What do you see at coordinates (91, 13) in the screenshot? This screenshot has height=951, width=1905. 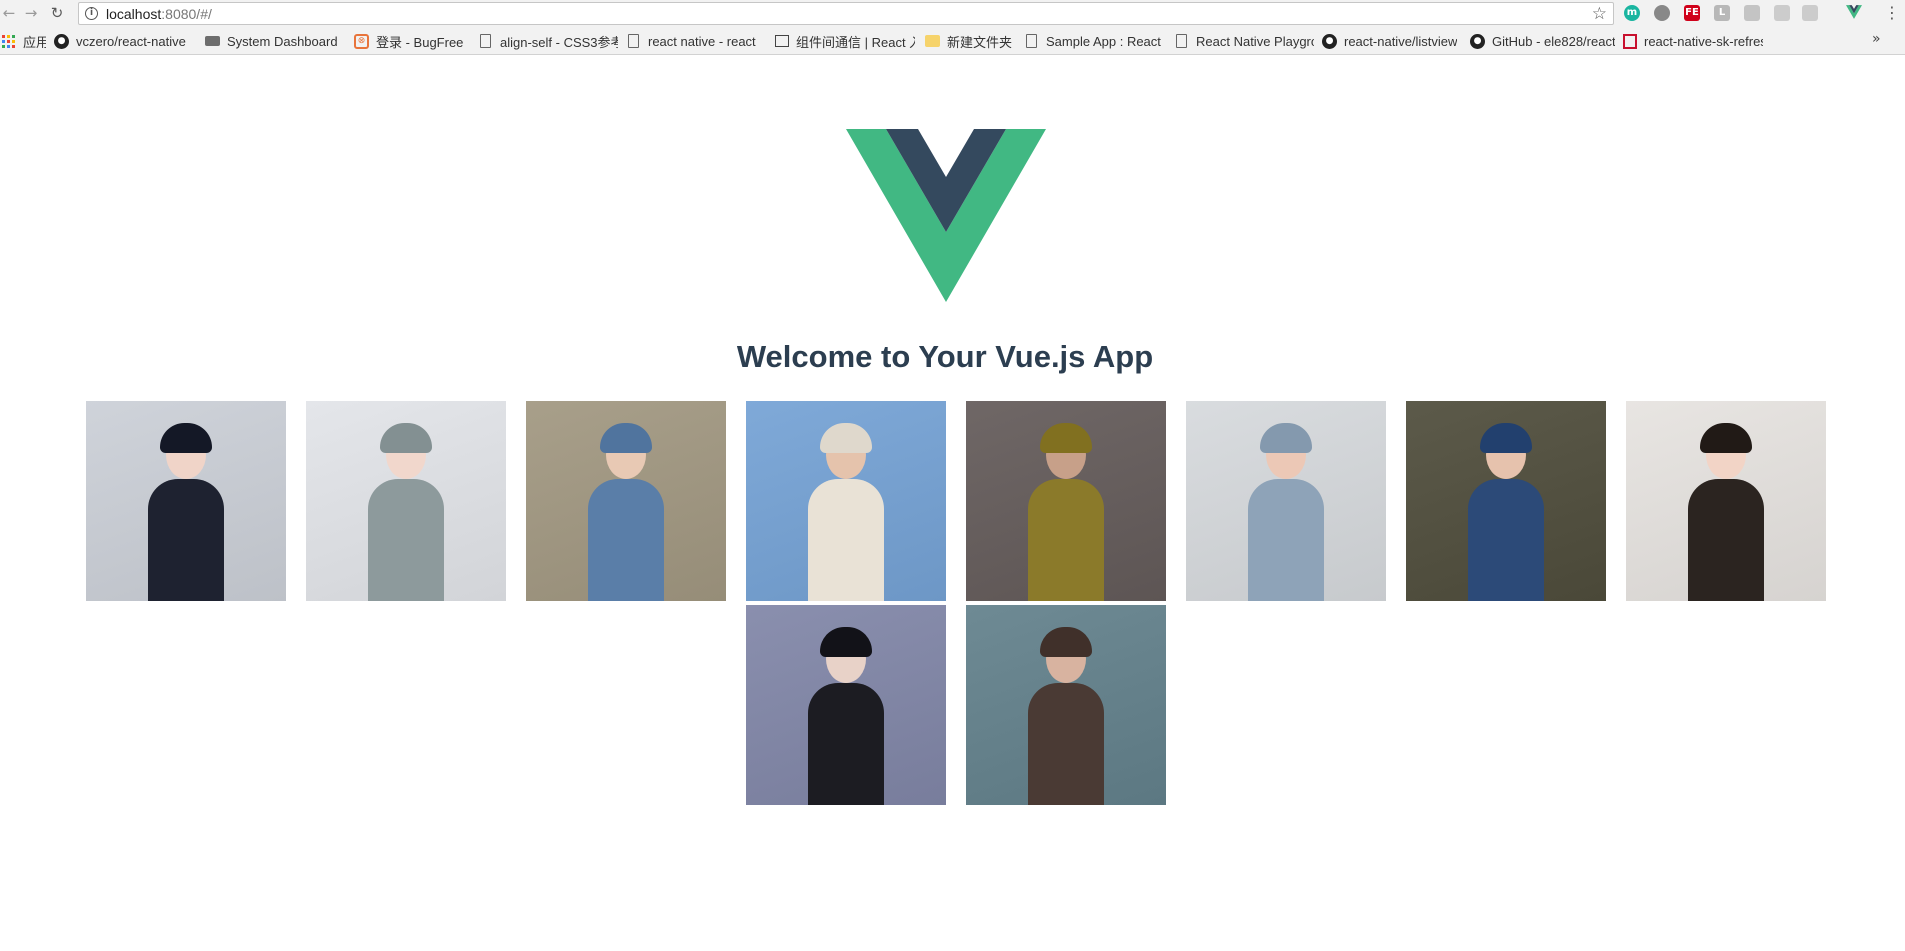 I see `site-info-icon: i` at bounding box center [91, 13].